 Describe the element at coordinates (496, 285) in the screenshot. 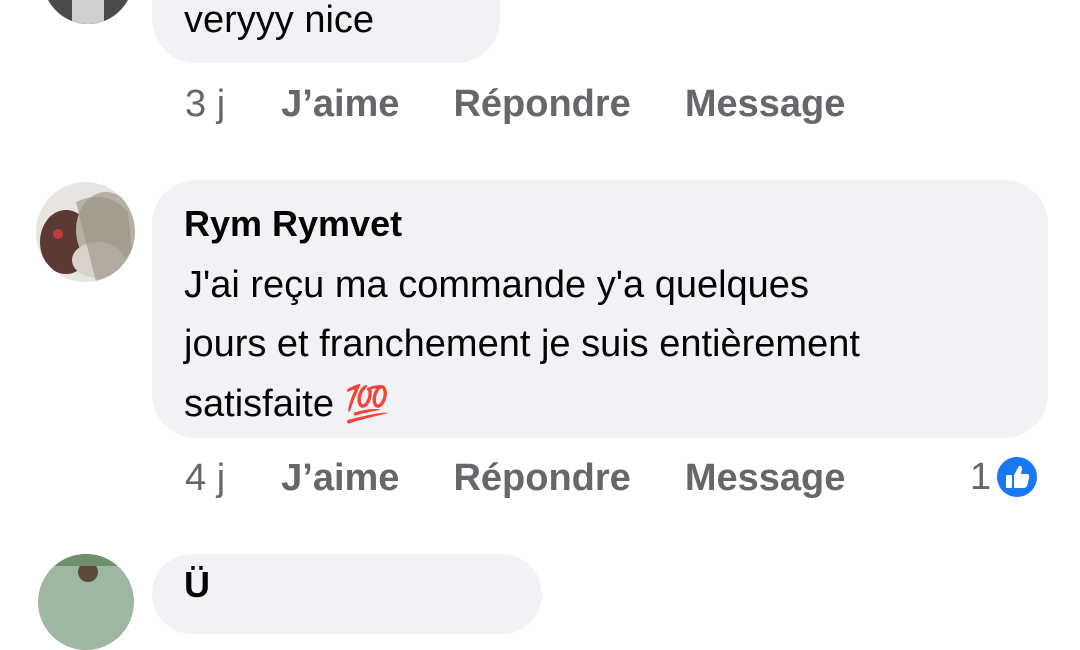

I see `comment-text-line-1: J'ai reçu ma commande y'a quelques` at that location.